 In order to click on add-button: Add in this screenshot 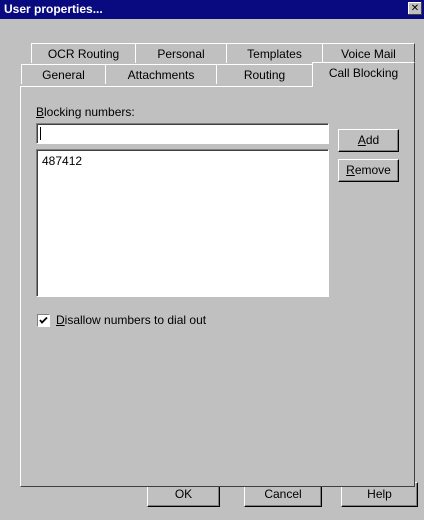, I will do `click(368, 140)`.